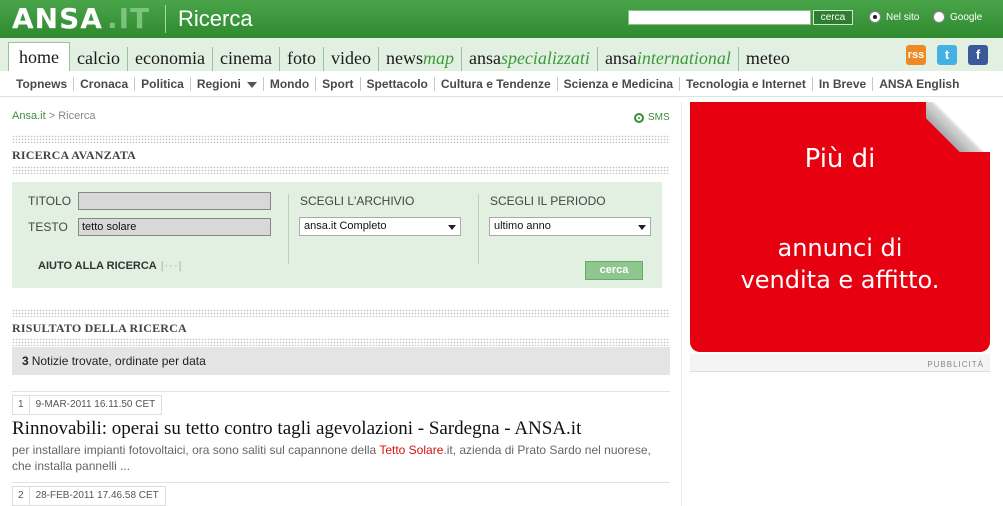 This screenshot has height=506, width=1003. I want to click on topic-label: Topnews, so click(42, 84).